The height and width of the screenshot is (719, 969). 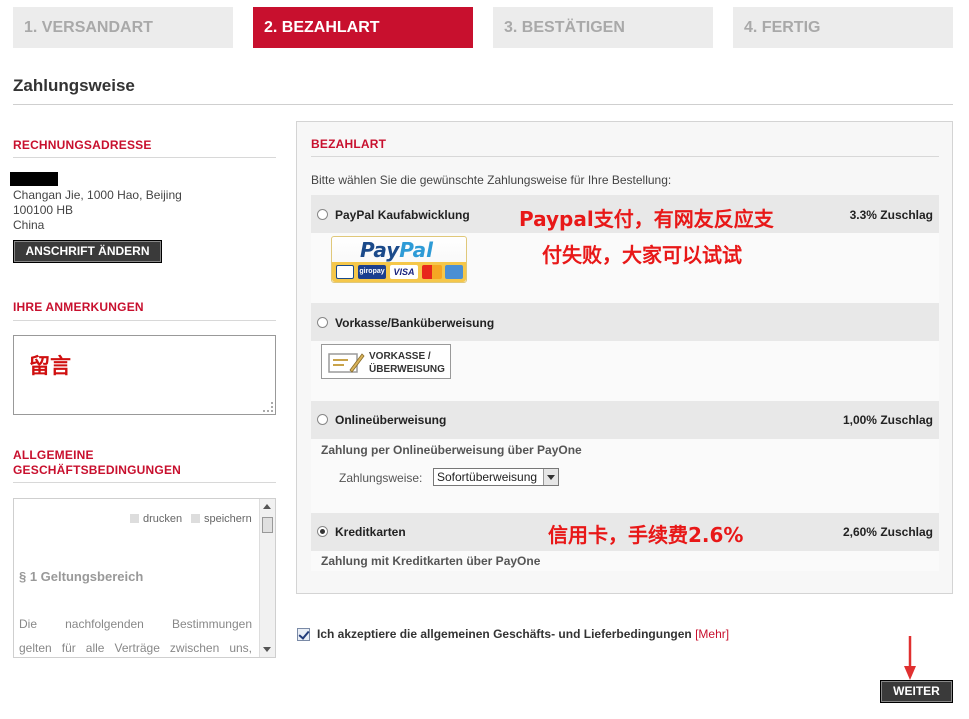 I want to click on paypal-fee: 3.3% Zuschlag, so click(x=891, y=215).